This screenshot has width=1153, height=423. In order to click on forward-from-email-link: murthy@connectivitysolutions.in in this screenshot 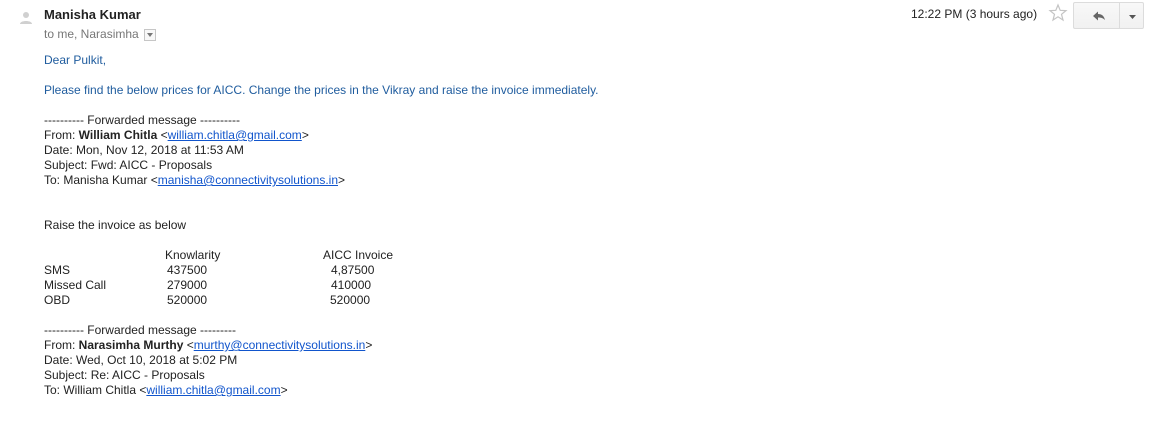, I will do `click(280, 345)`.